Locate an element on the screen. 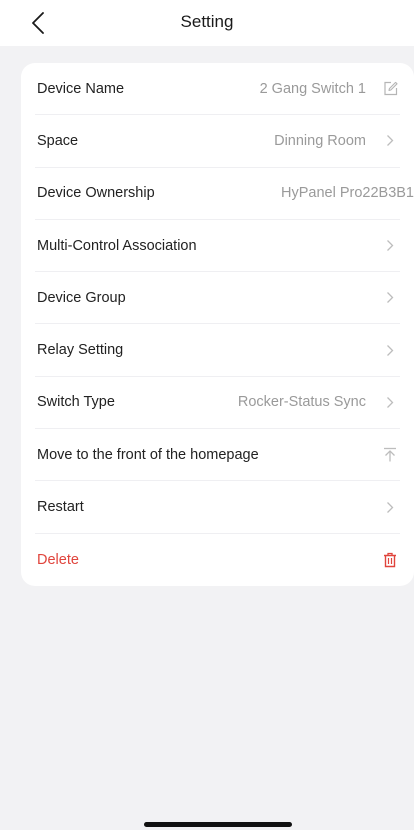 This screenshot has width=414, height=830. relay-setting-label: Relay Setting is located at coordinates (80, 350).